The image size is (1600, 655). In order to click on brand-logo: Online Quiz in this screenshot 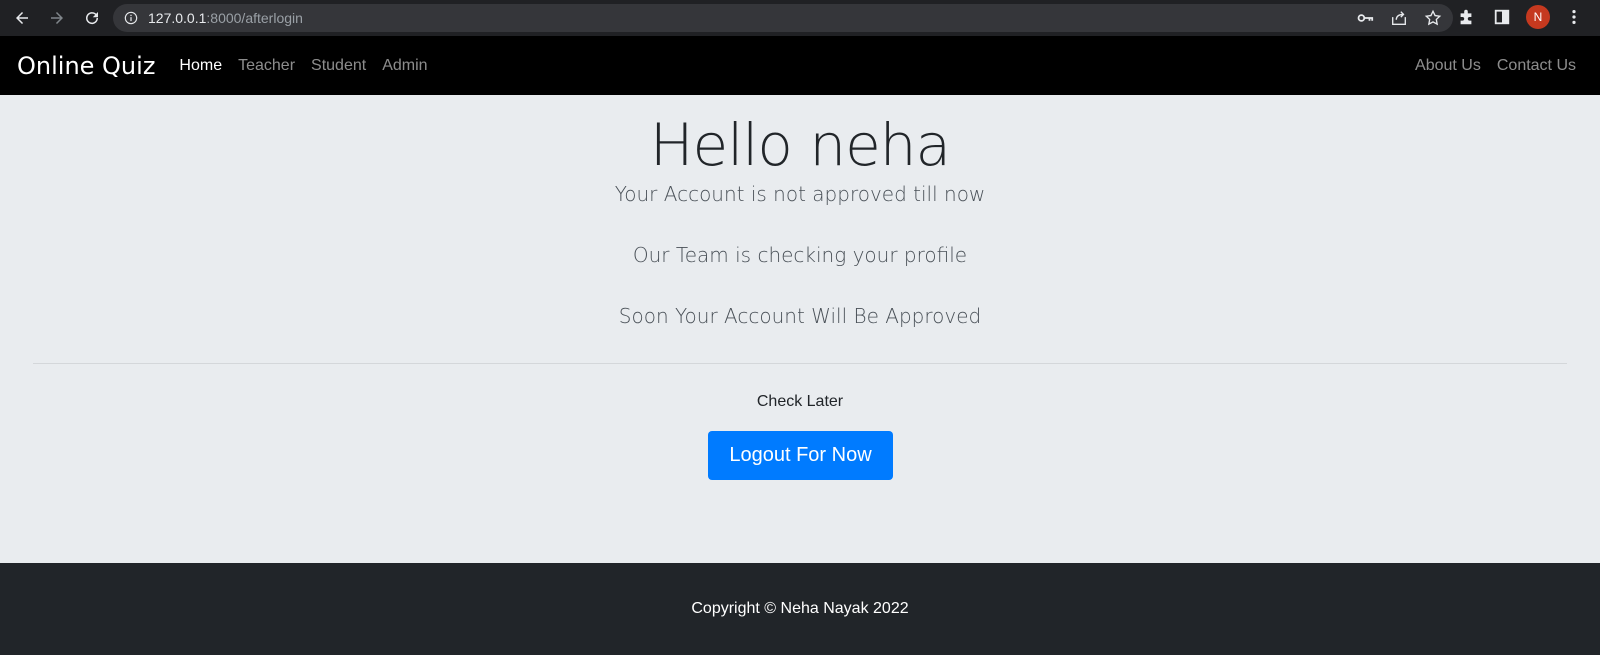, I will do `click(86, 66)`.